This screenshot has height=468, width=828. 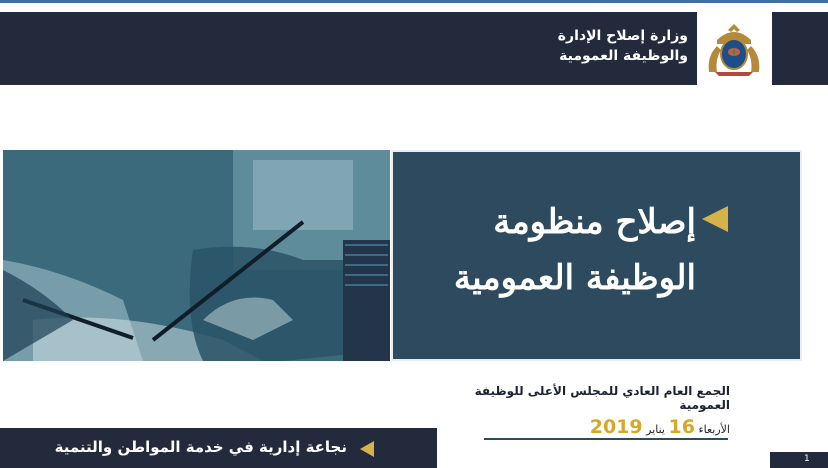 I want to click on event-date: الأربعاء 16 يناير 2019, so click(x=595, y=427).